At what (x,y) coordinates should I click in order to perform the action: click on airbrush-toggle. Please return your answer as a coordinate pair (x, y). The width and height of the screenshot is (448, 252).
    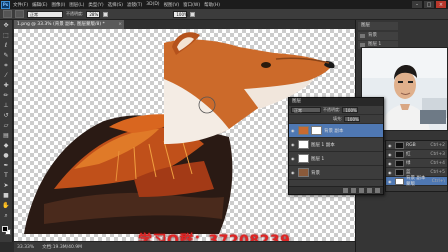
    Looking at the image, I should click on (193, 14).